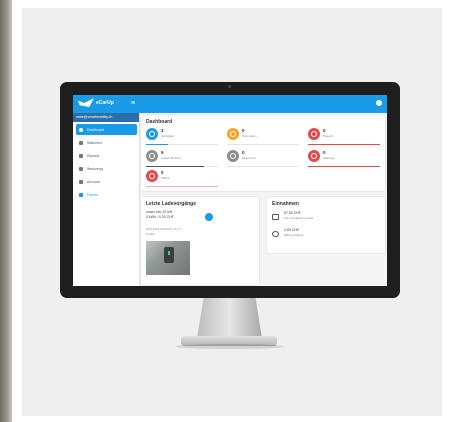  Describe the element at coordinates (171, 204) in the screenshot. I see `recent-sessions-title: Letzte Ladevorgänge` at that location.